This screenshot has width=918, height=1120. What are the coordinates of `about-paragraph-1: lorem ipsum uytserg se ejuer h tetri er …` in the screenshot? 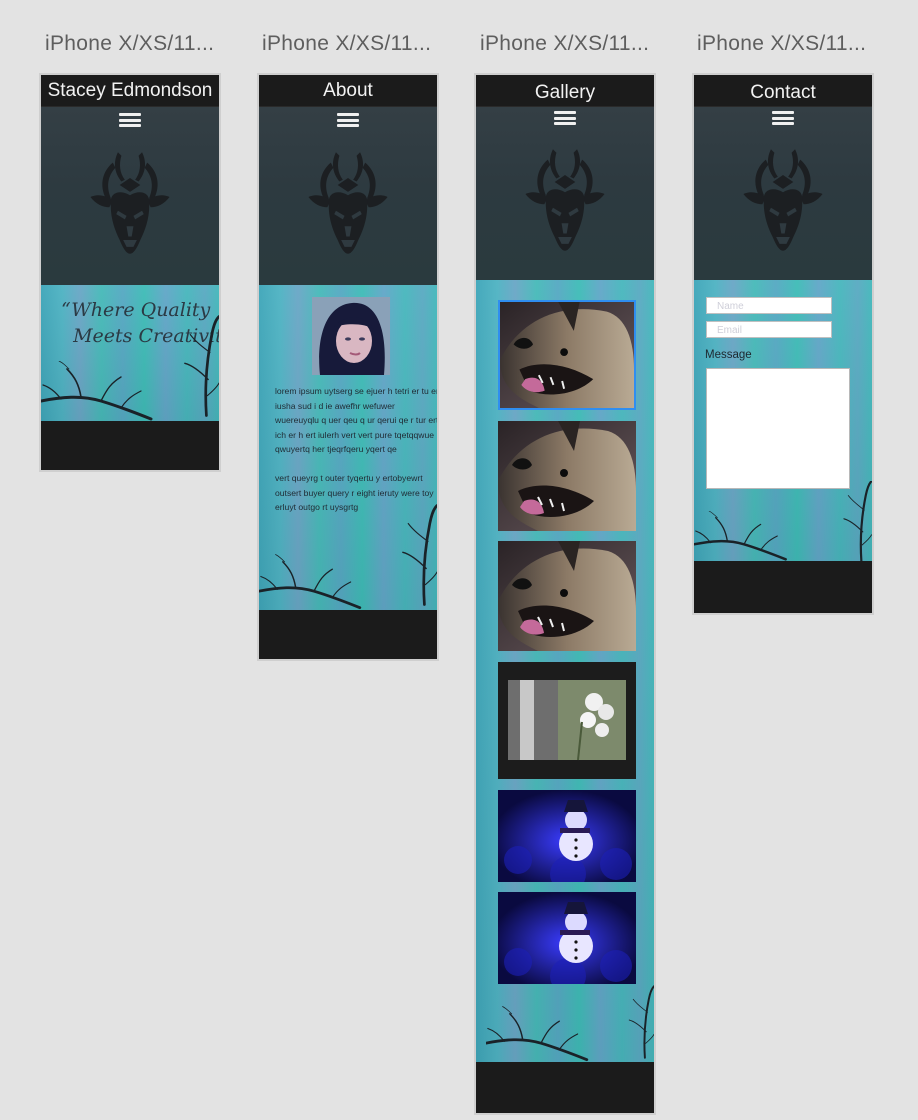 It's located at (357, 420).